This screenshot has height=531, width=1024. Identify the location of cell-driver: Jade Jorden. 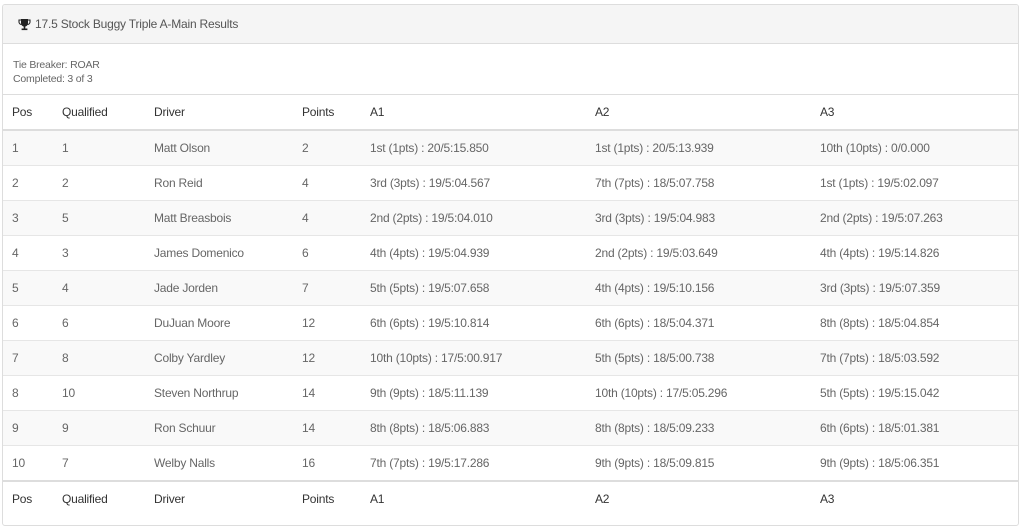
(219, 288).